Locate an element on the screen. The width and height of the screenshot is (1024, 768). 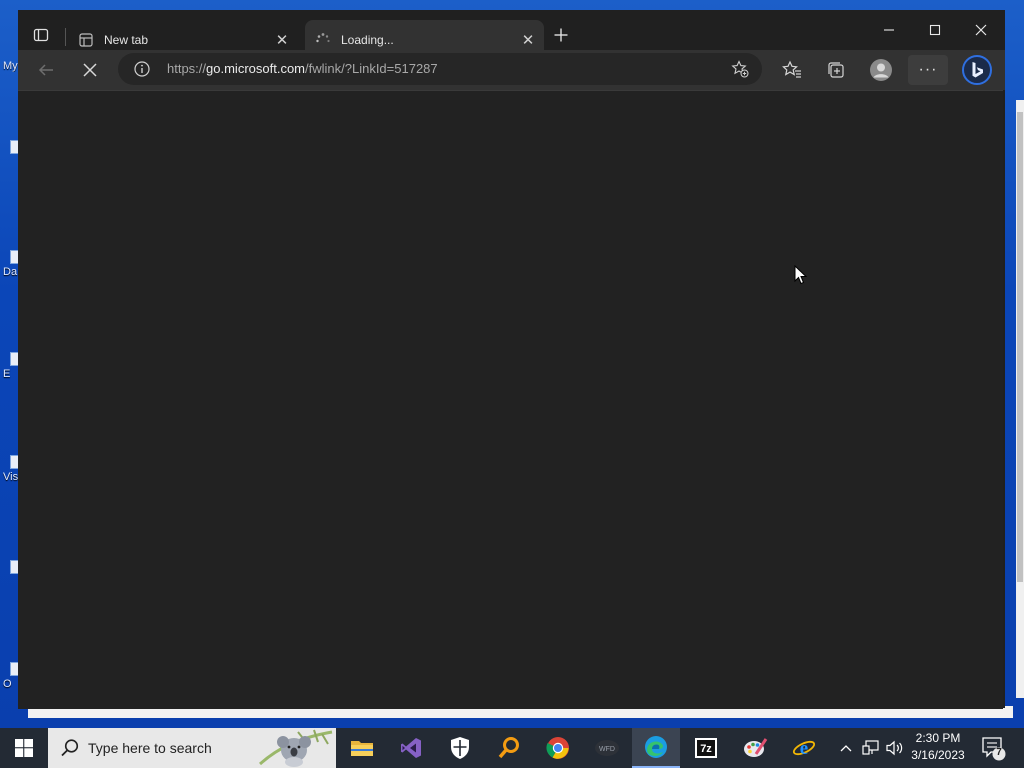
stop-loading-button is located at coordinates (90, 70).